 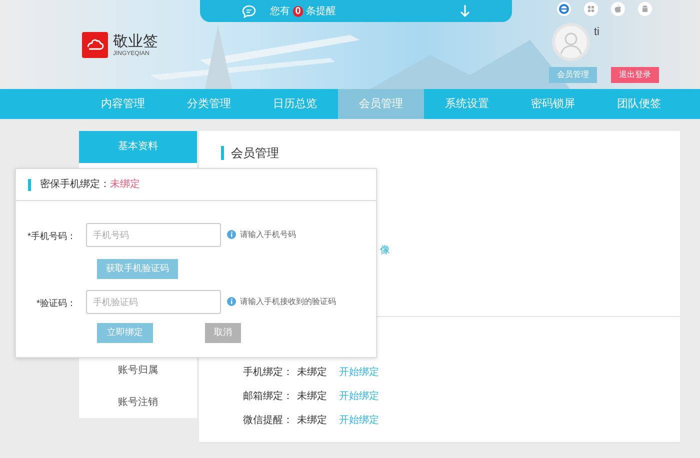 What do you see at coordinates (618, 9) in the screenshot?
I see `apple-icon` at bounding box center [618, 9].